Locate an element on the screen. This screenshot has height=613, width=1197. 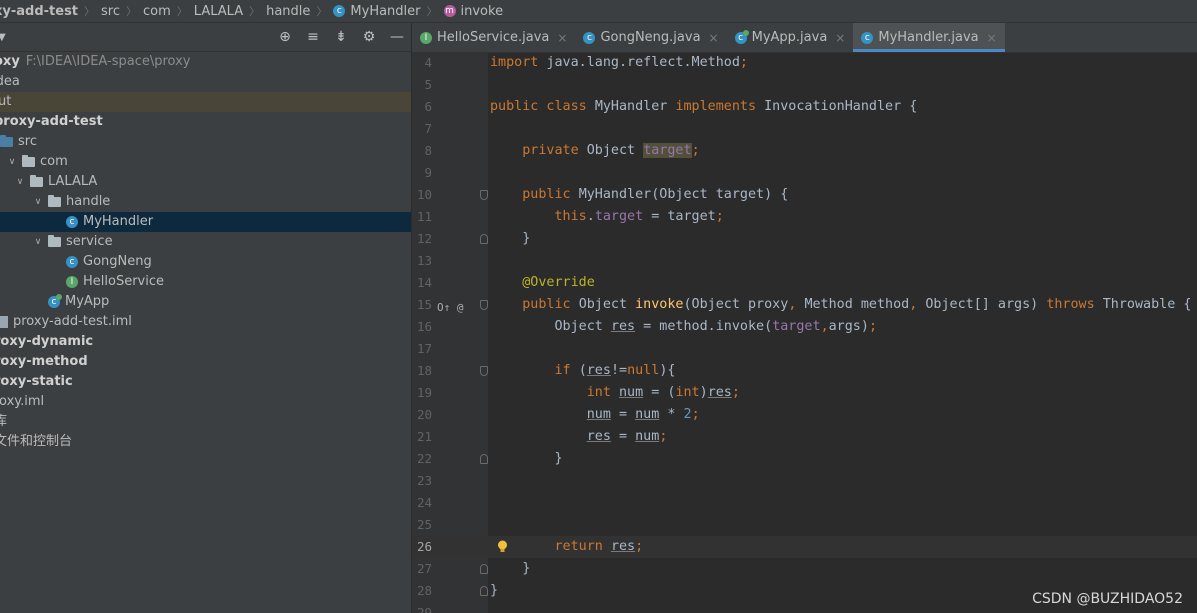
code-line: 23 is located at coordinates (804, 481).